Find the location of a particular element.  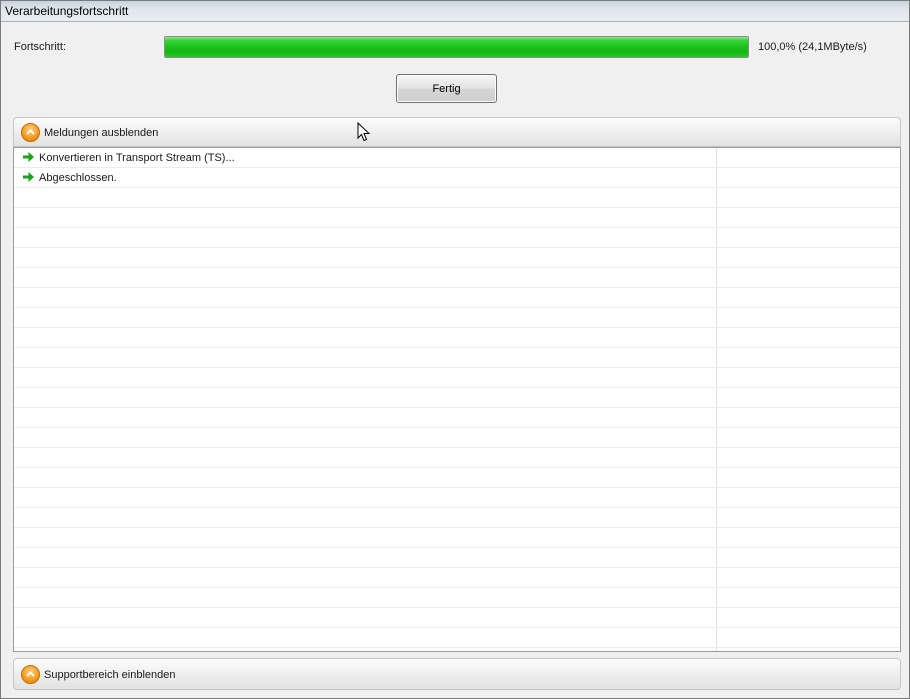

progress-row: Fortschritt: 100,0% (24,1MByte/s) is located at coordinates (455, 47).